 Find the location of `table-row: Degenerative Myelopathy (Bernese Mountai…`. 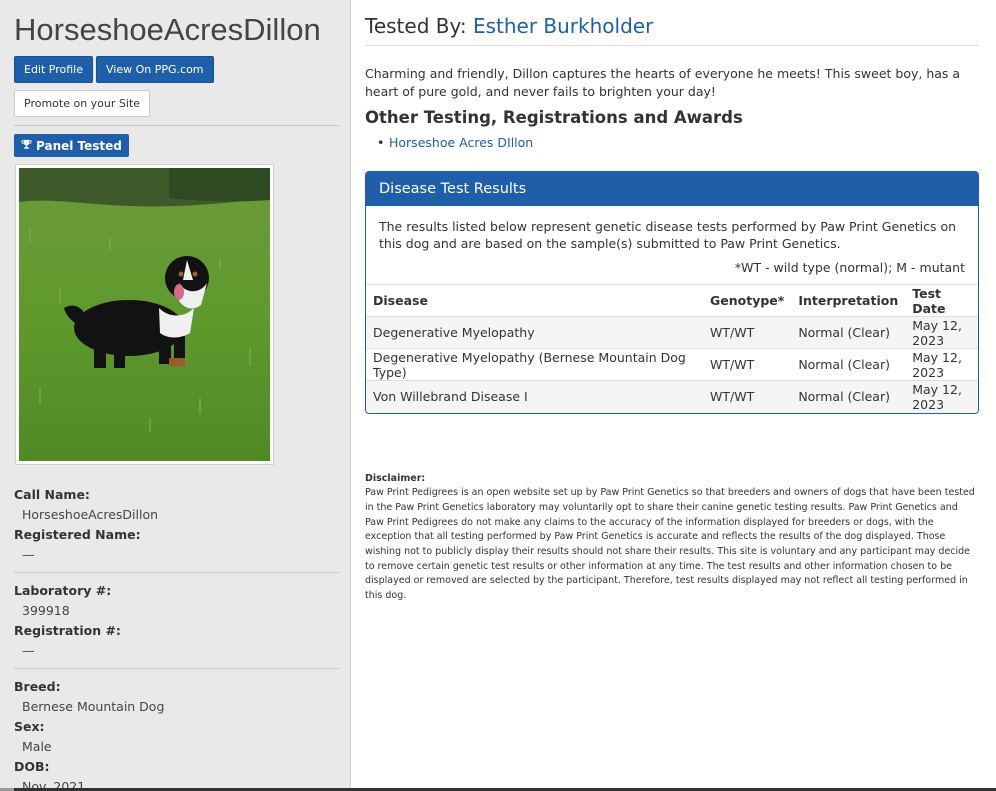

table-row: Degenerative Myelopathy (Bernese Mountai… is located at coordinates (672, 364).